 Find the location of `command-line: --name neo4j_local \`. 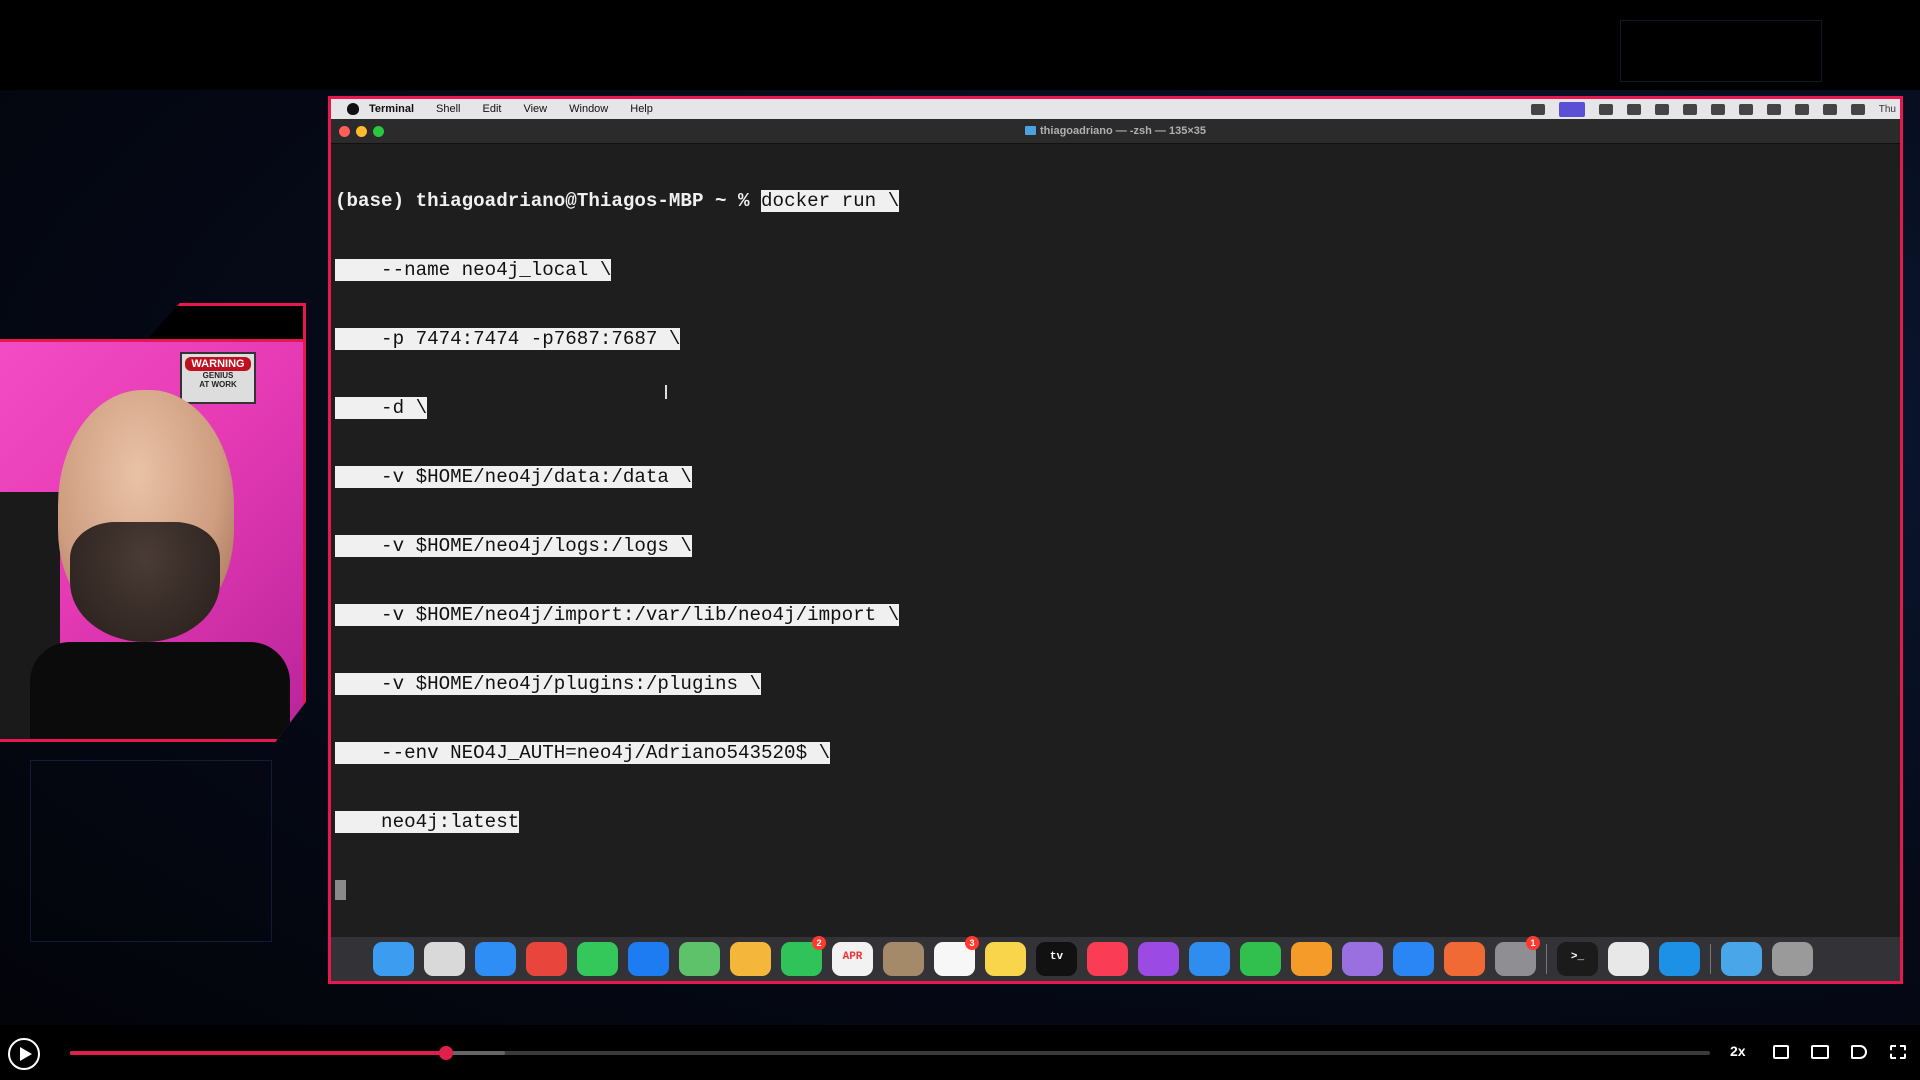

command-line: --name neo4j_local \ is located at coordinates (473, 270).